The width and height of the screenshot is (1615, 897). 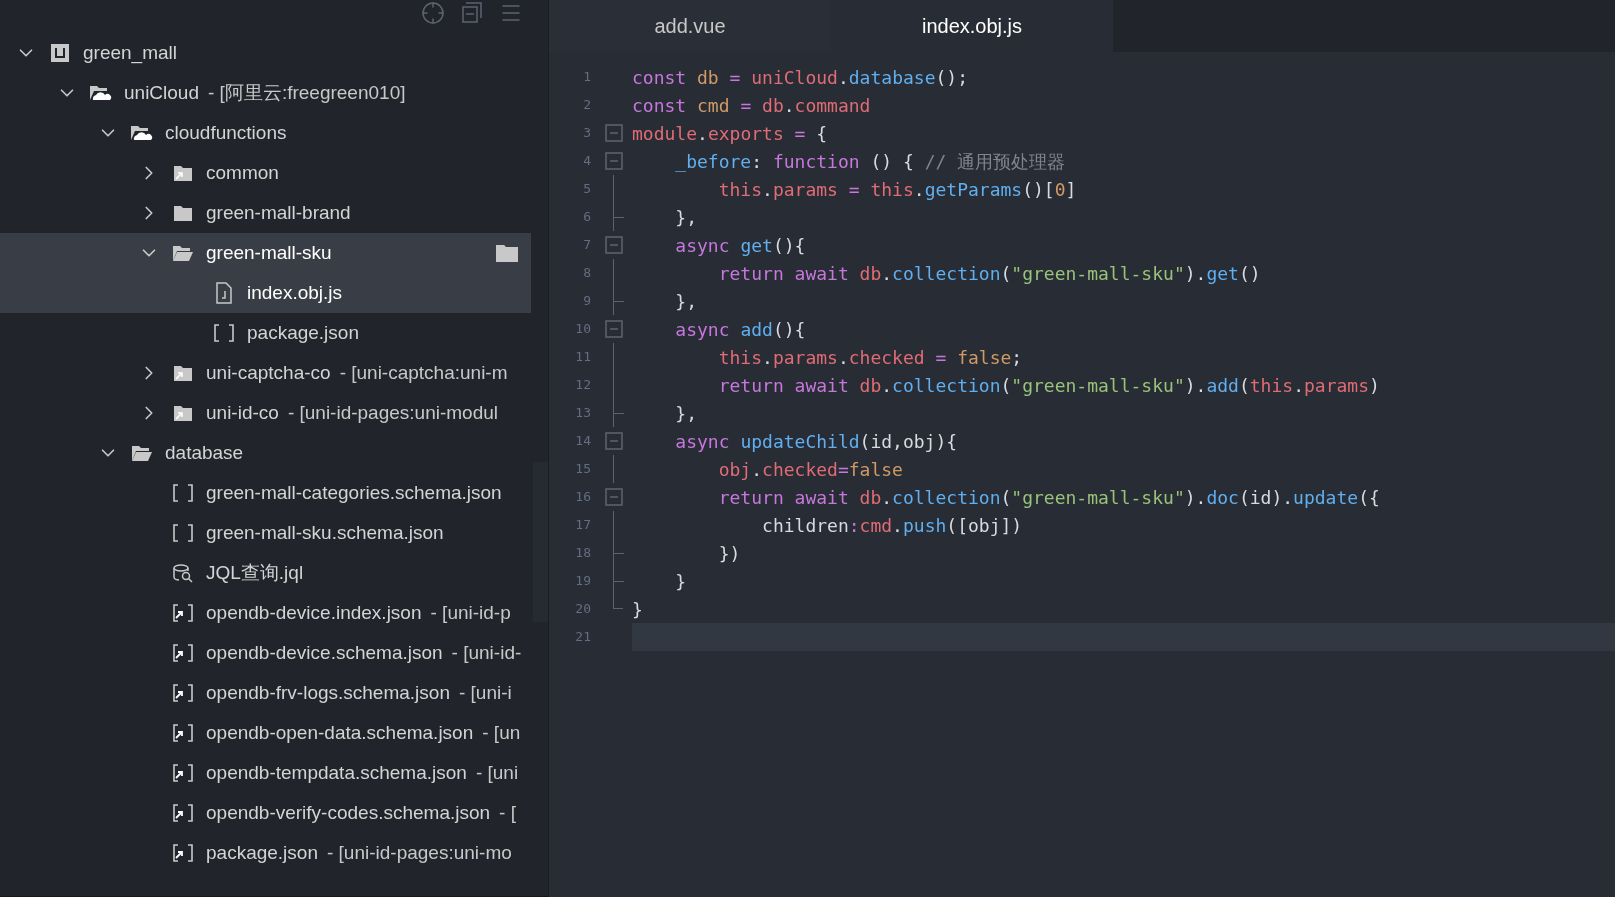 I want to click on line-number: 17, so click(x=582, y=525).